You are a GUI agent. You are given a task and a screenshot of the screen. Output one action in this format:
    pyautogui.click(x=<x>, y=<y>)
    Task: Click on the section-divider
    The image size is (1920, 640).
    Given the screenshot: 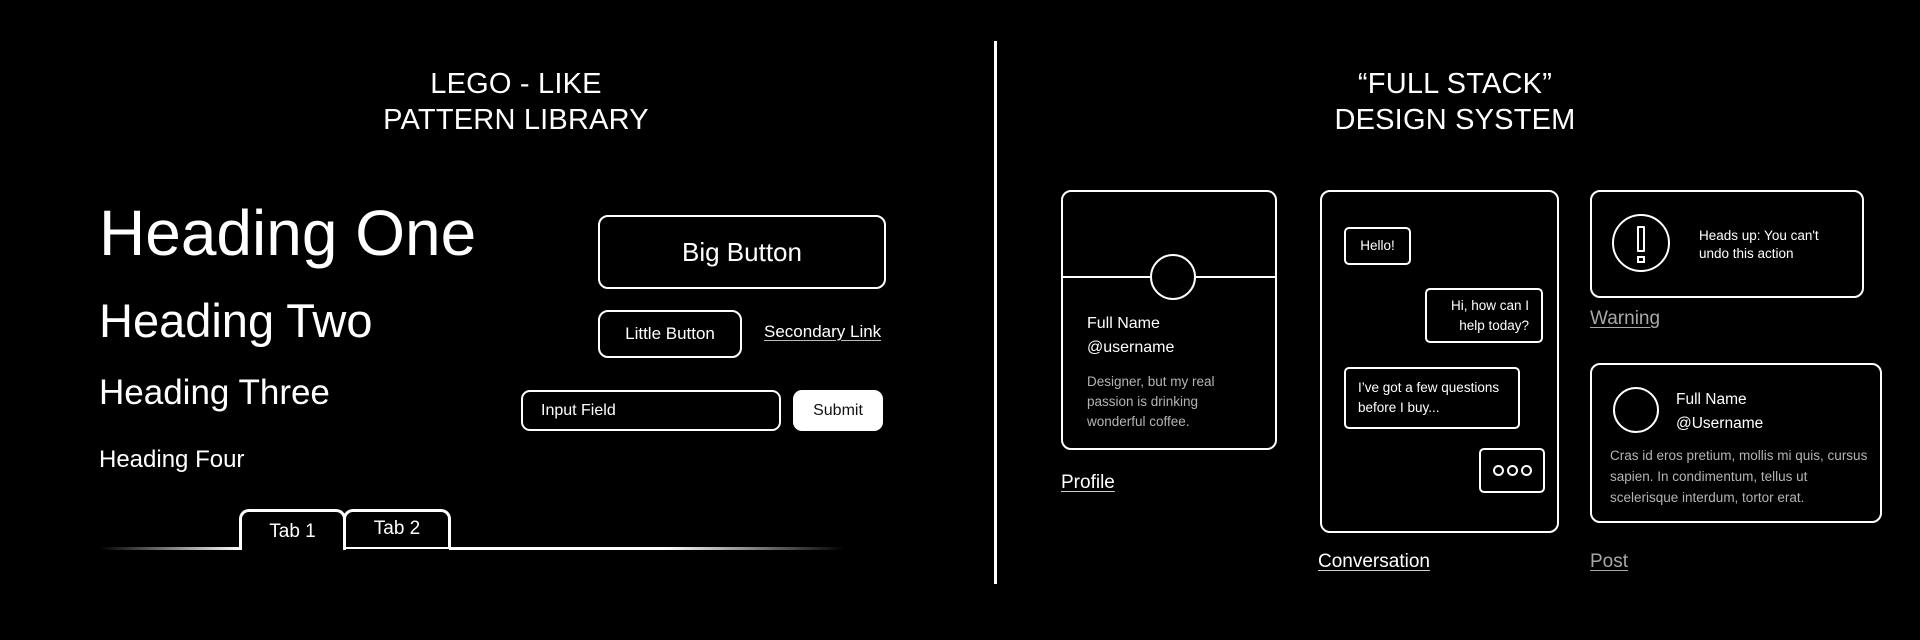 What is the action you would take?
    pyautogui.click(x=995, y=312)
    